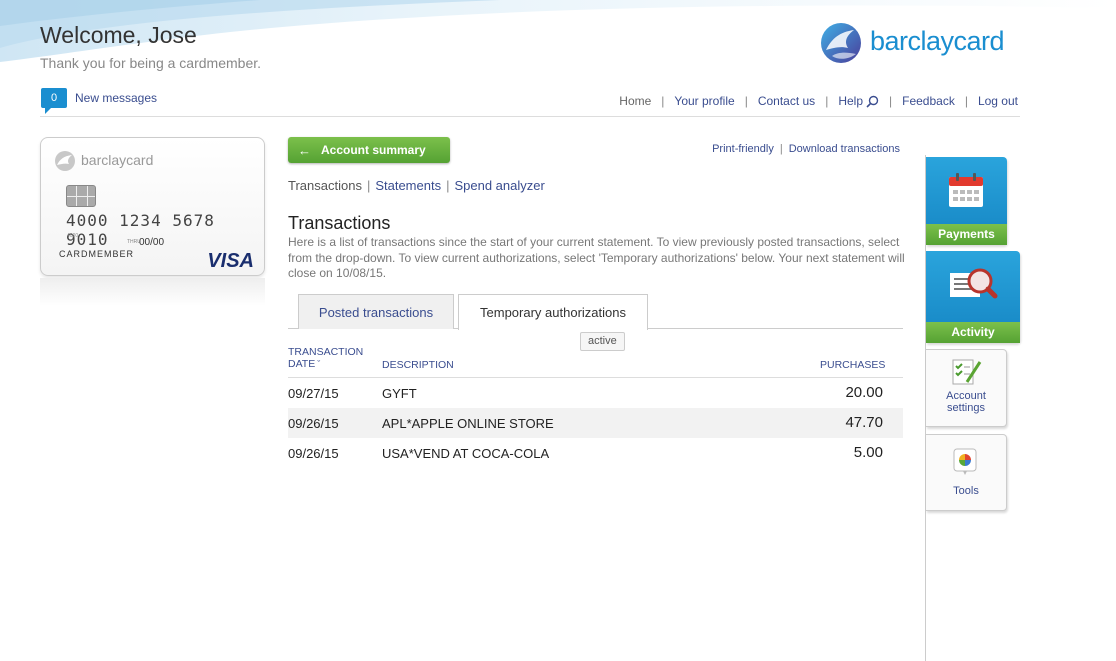 This screenshot has width=1116, height=661. I want to click on subnav-statements: Statements, so click(408, 185).